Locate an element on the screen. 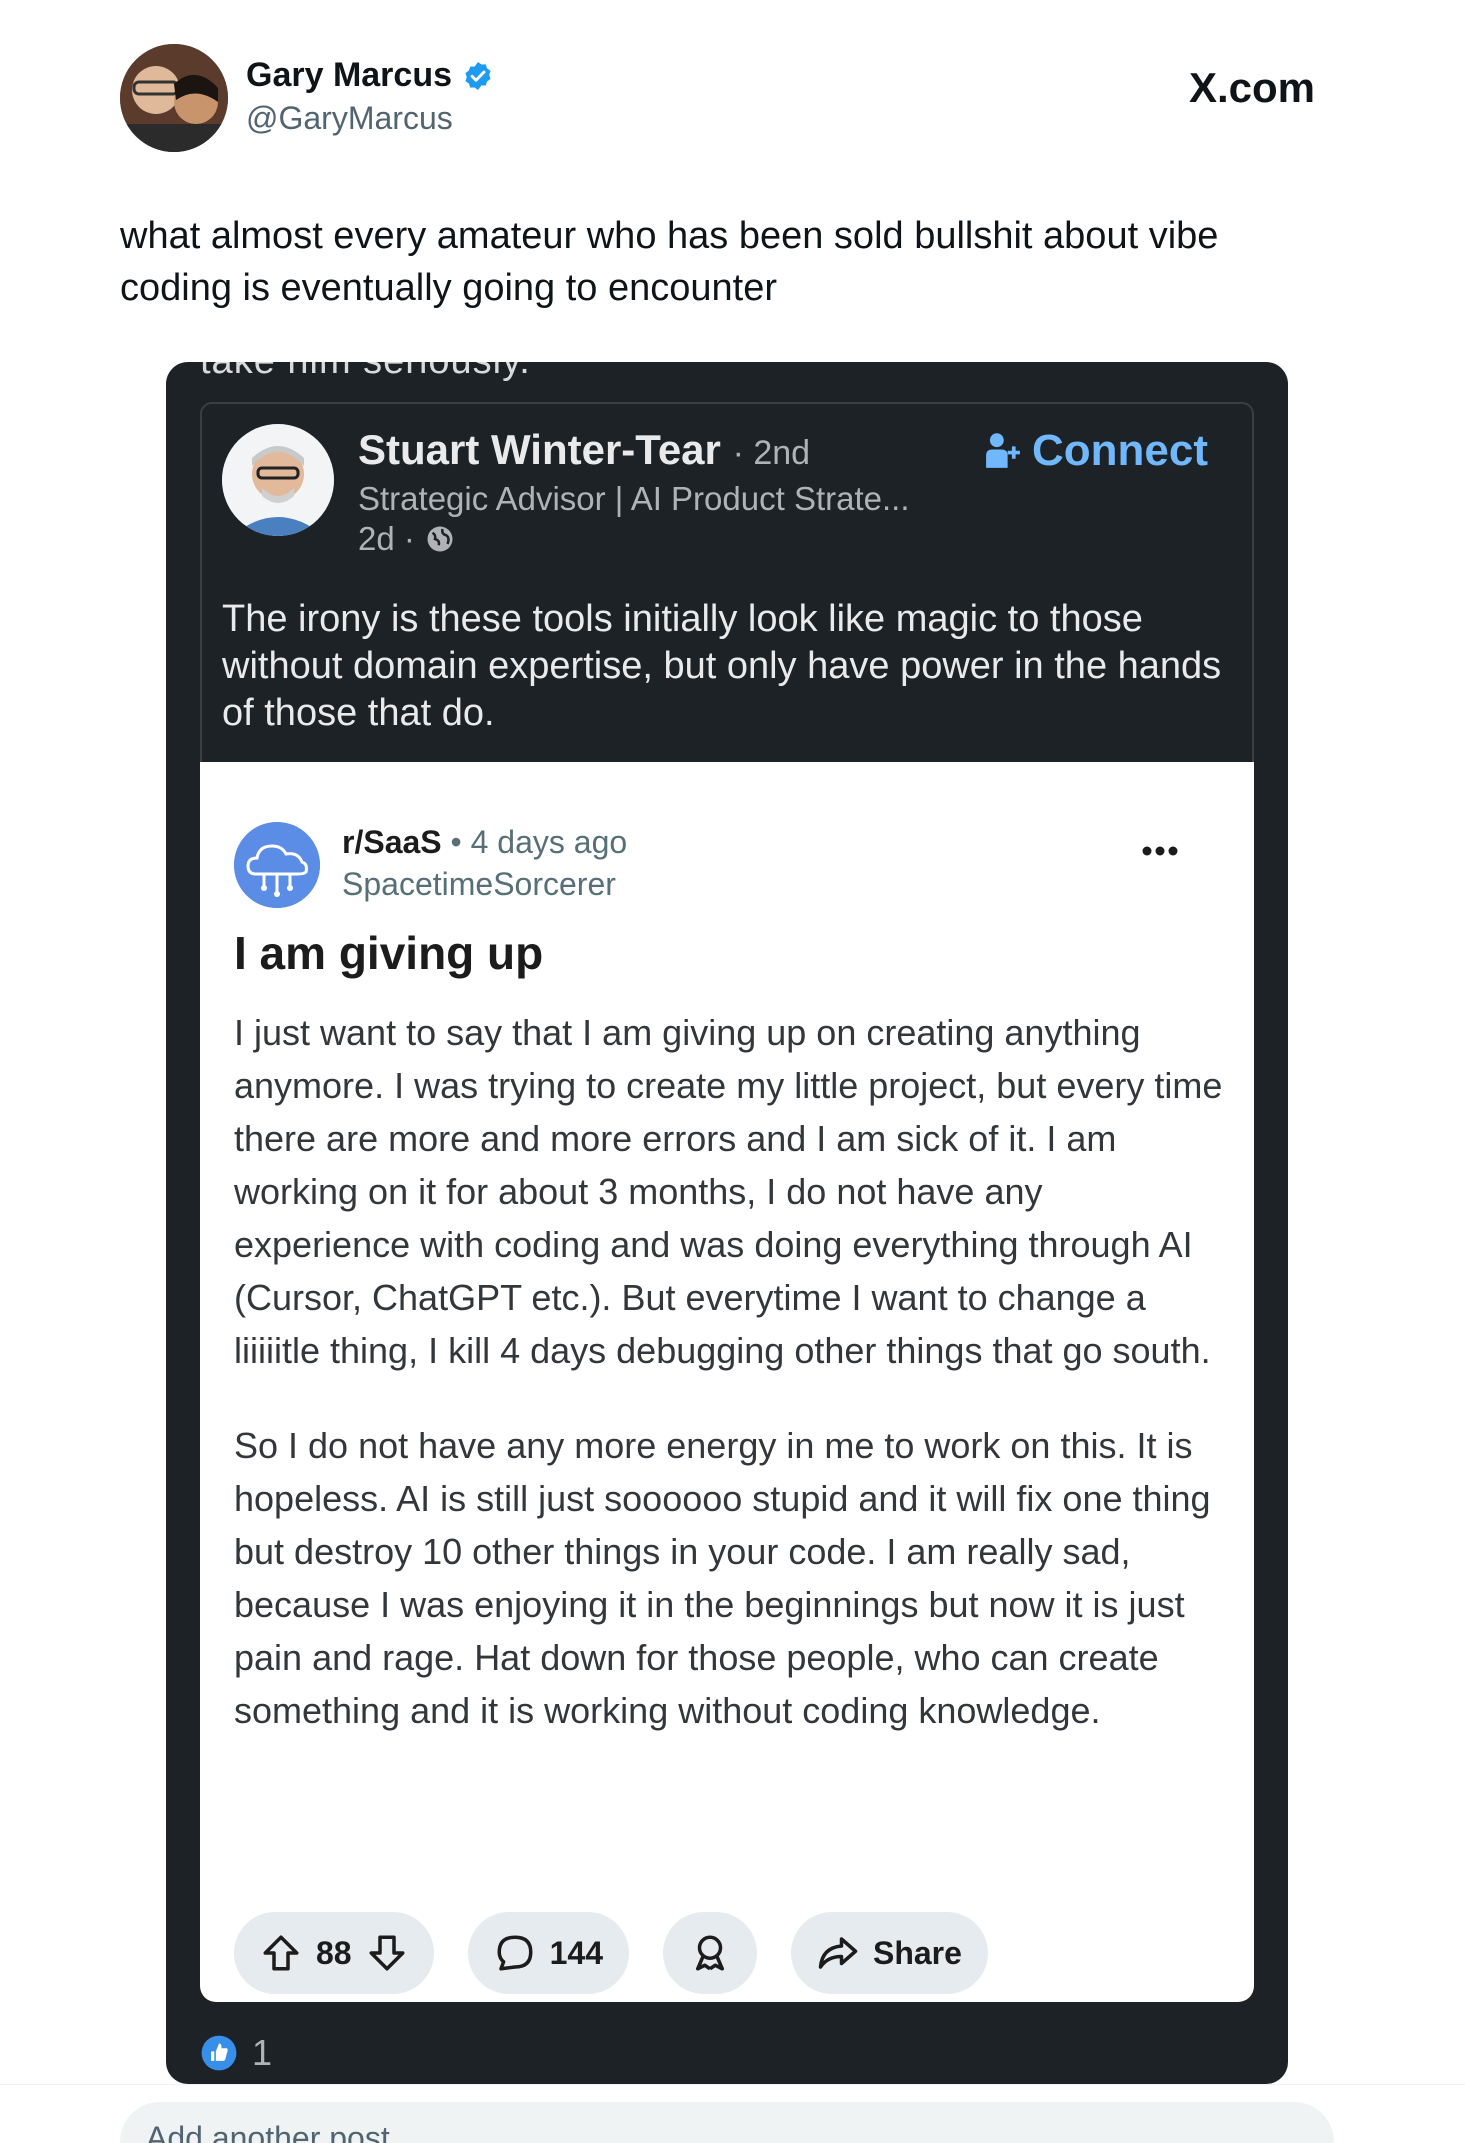  reaction-row: 1 is located at coordinates (236, 2053).